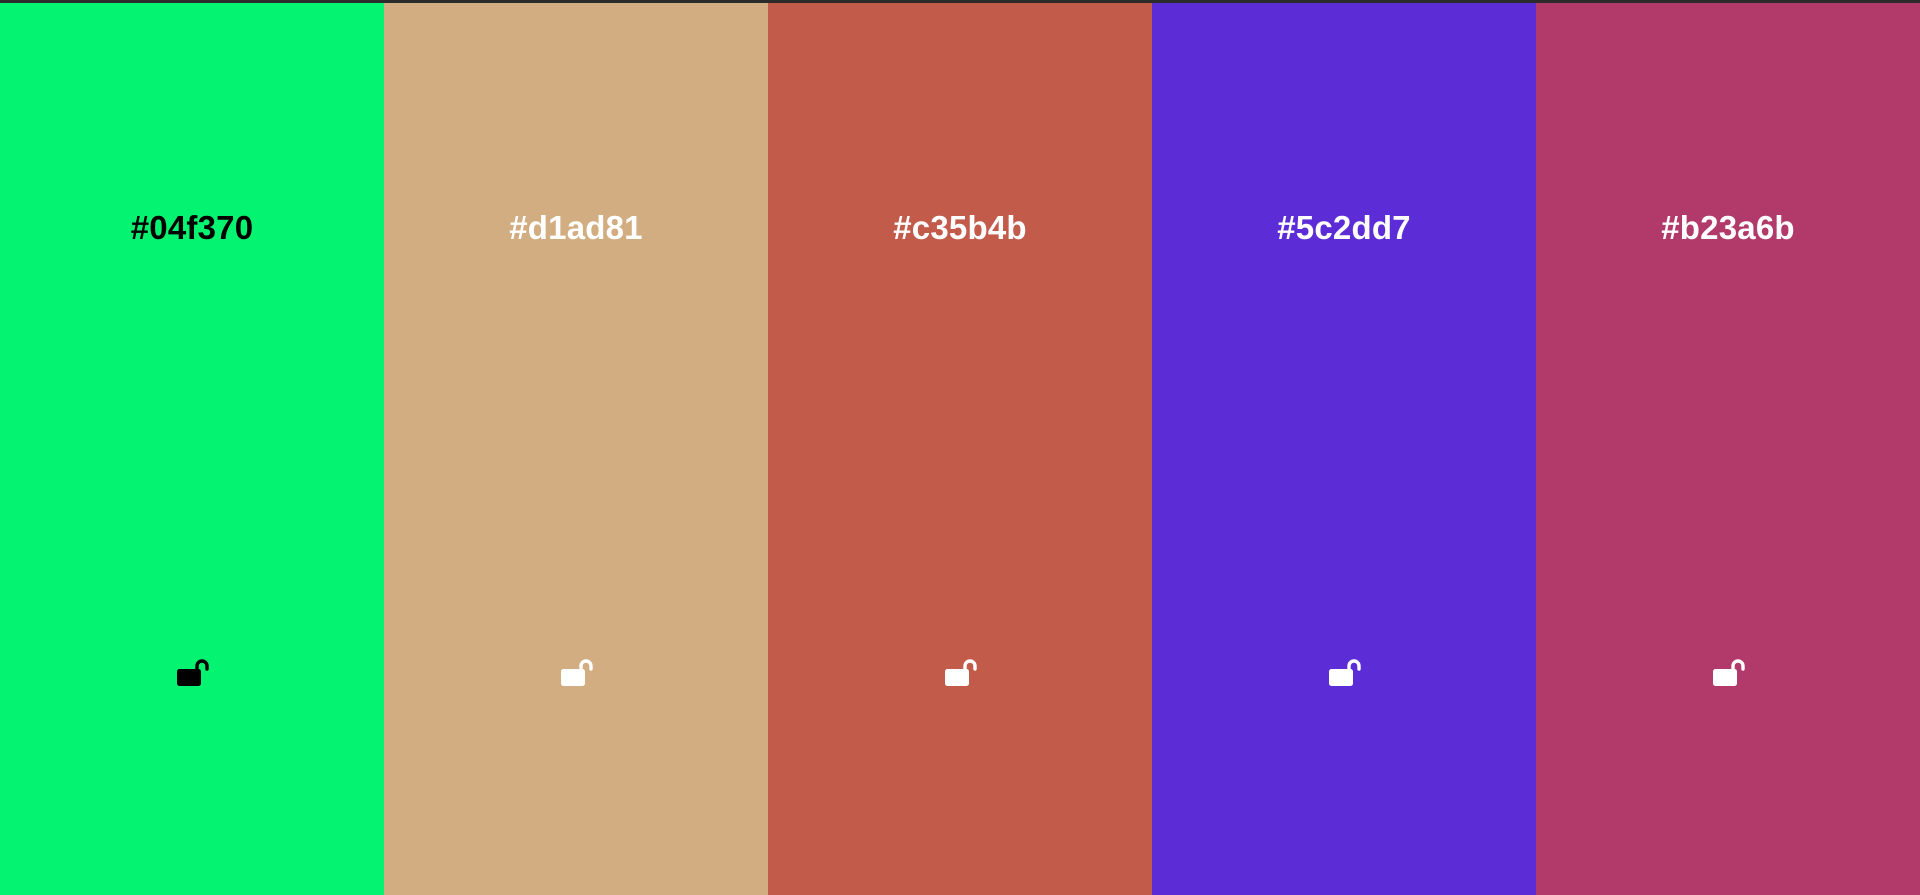 Image resolution: width=1920 pixels, height=895 pixels. What do you see at coordinates (1344, 228) in the screenshot?
I see `hex-label: #5c2dd7` at bounding box center [1344, 228].